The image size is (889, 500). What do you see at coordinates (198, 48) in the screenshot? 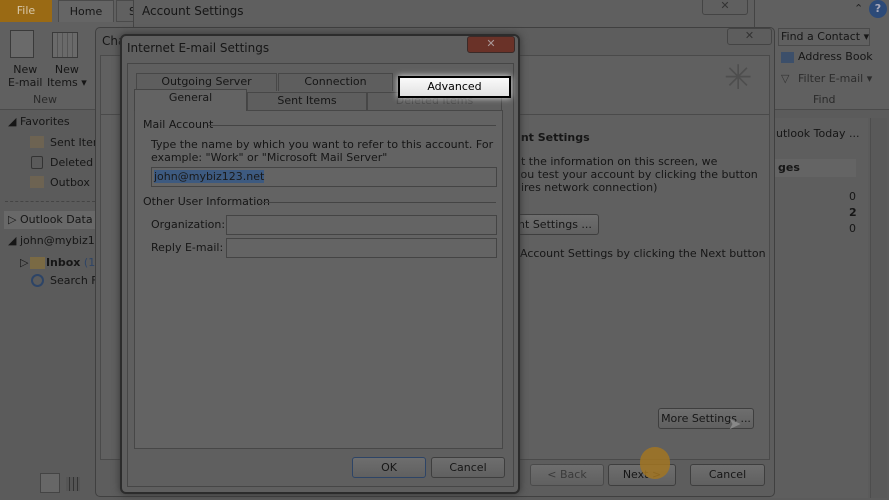
I see `dialog-title: Internet E-mail Settings` at bounding box center [198, 48].